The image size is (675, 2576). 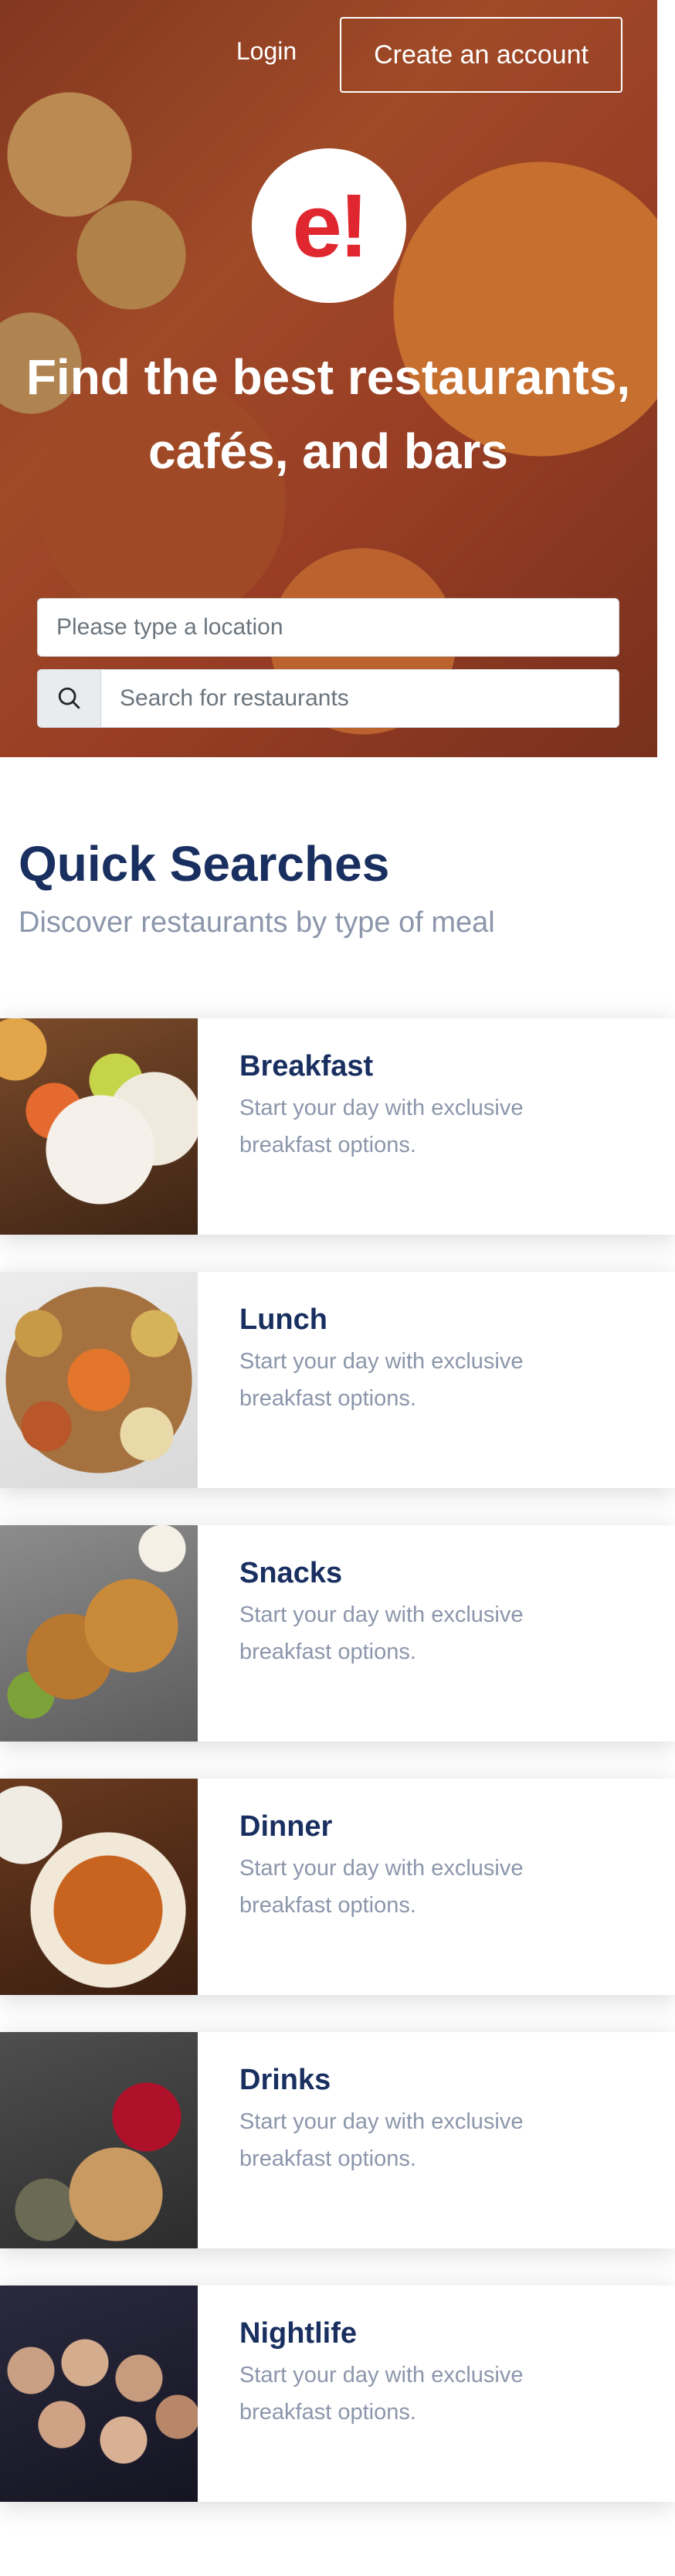 What do you see at coordinates (99, 1126) in the screenshot?
I see `breakfast-image` at bounding box center [99, 1126].